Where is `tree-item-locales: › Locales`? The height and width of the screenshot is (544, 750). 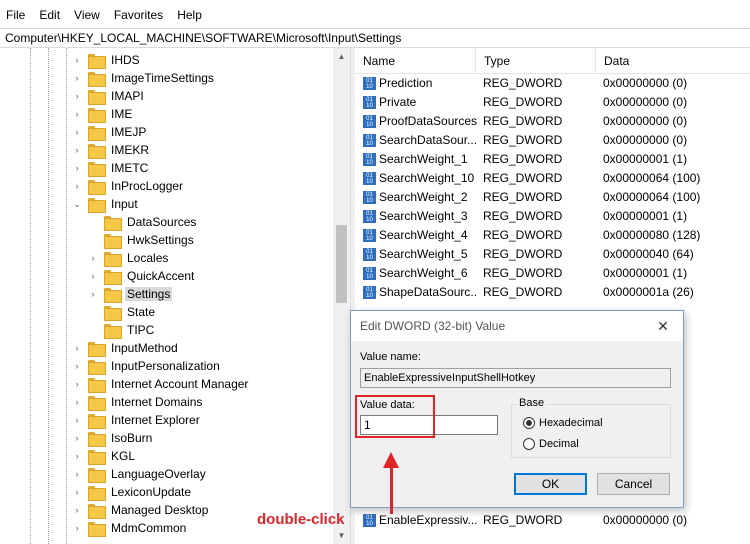
tree-item-locales: › Locales is located at coordinates (129, 258).